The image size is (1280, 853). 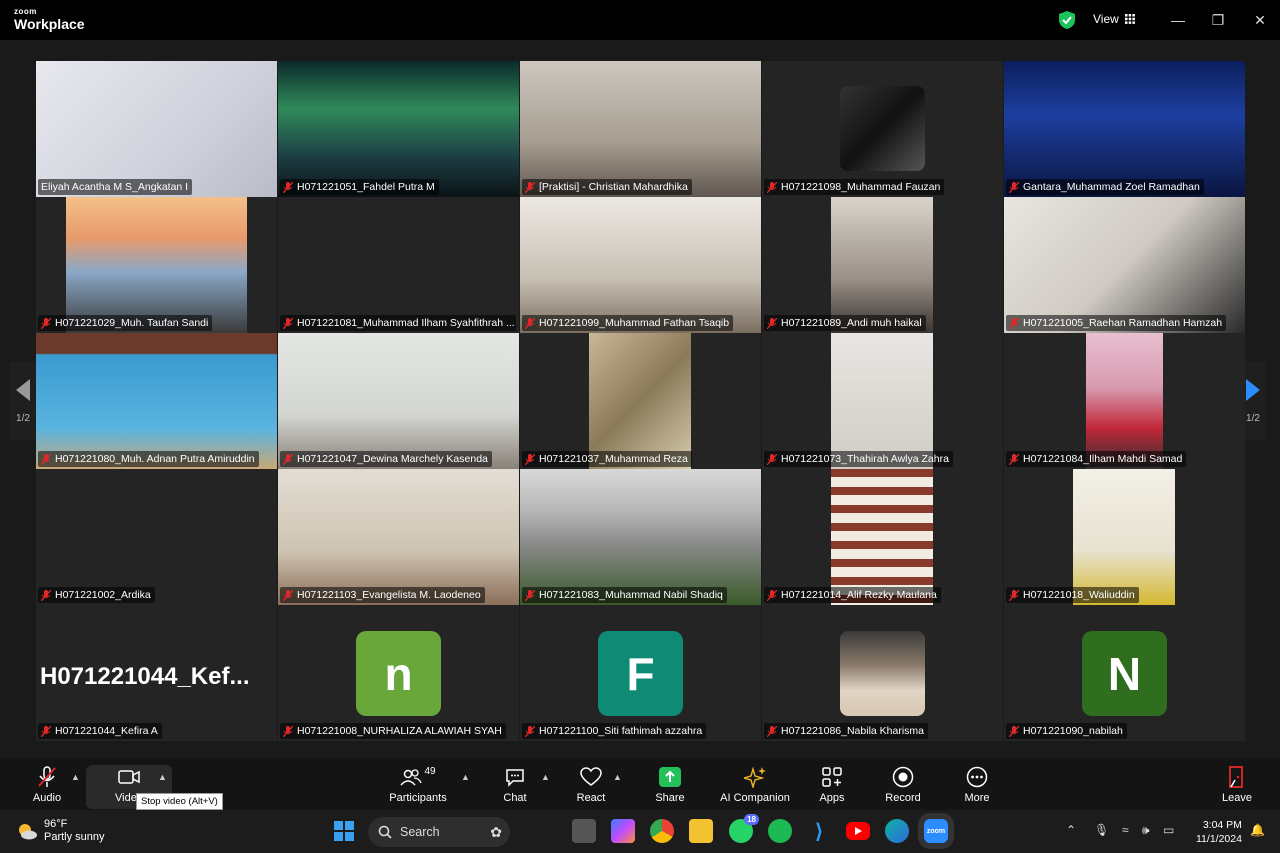 I want to click on video-tooltip: Stop video (Alt+V), so click(x=179, y=801).